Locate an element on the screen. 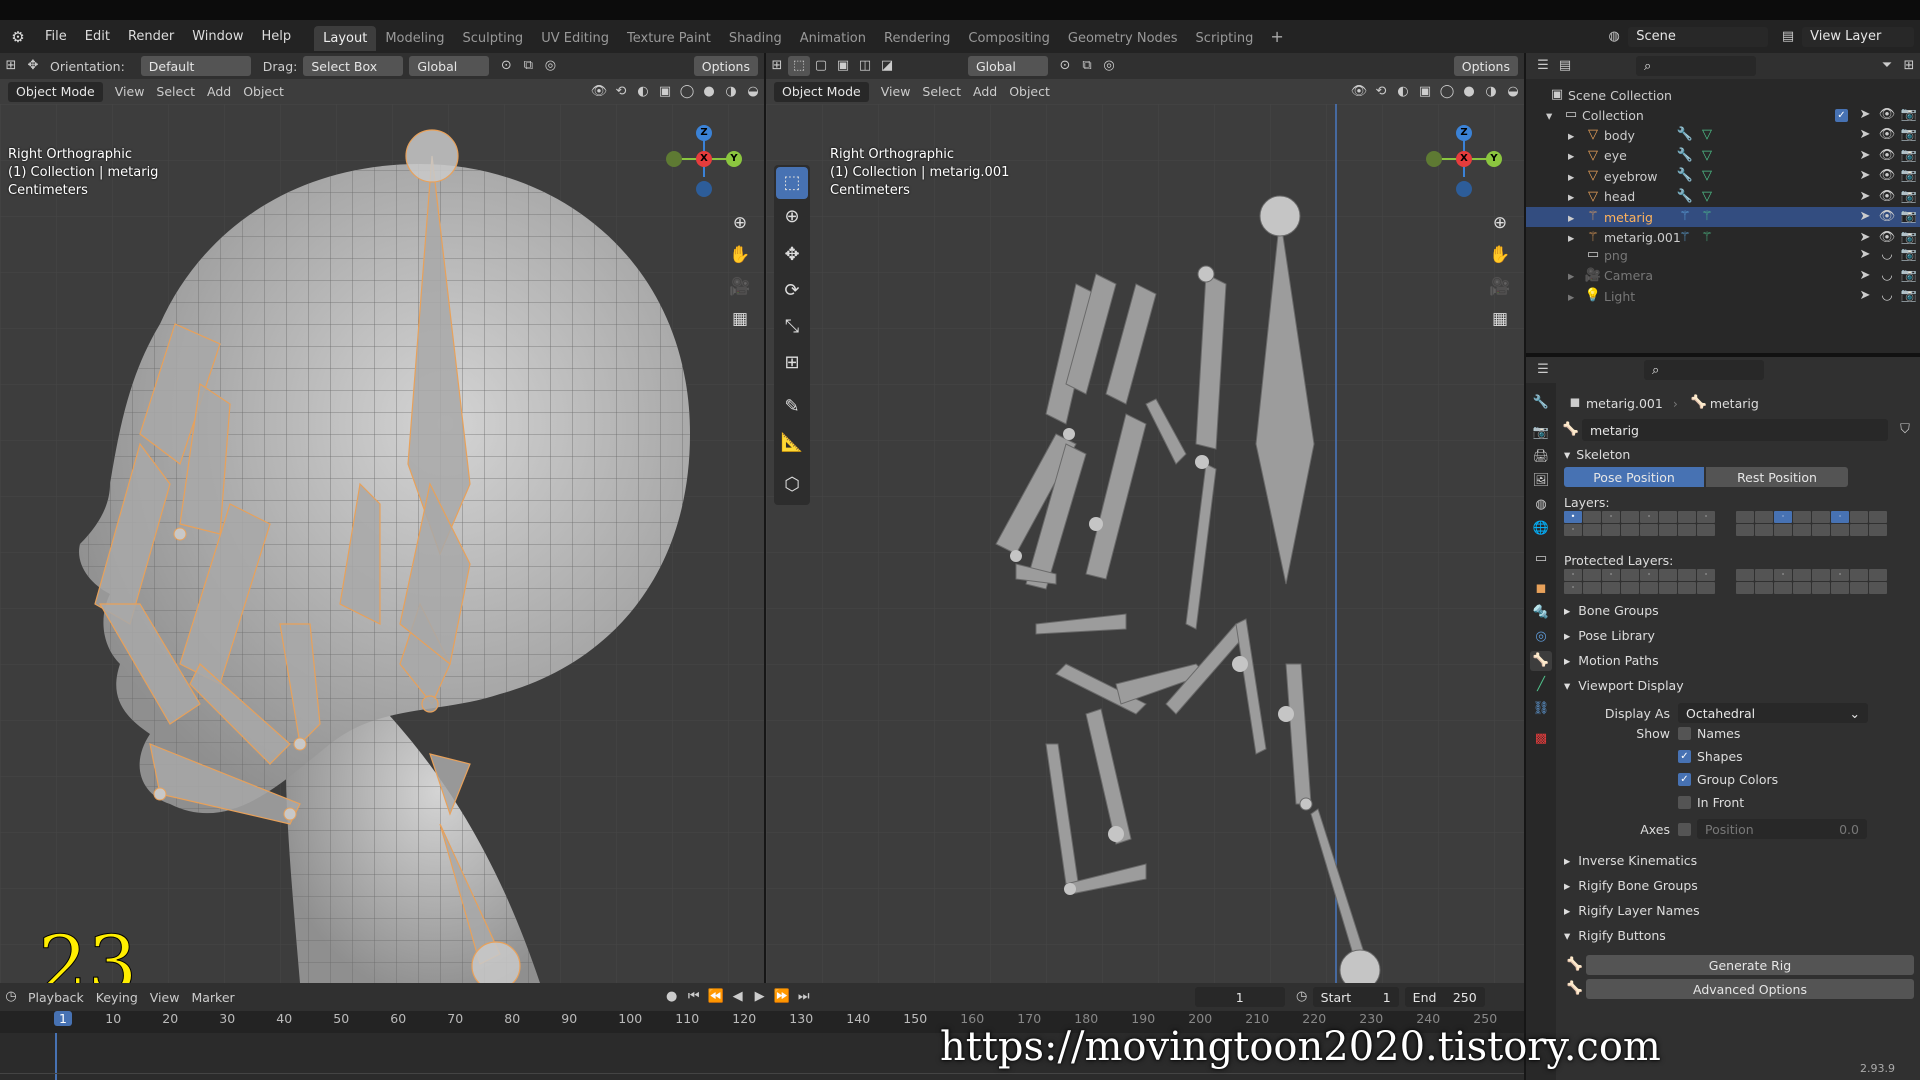 The height and width of the screenshot is (1080, 1920). right-menu-add: Add is located at coordinates (985, 91).